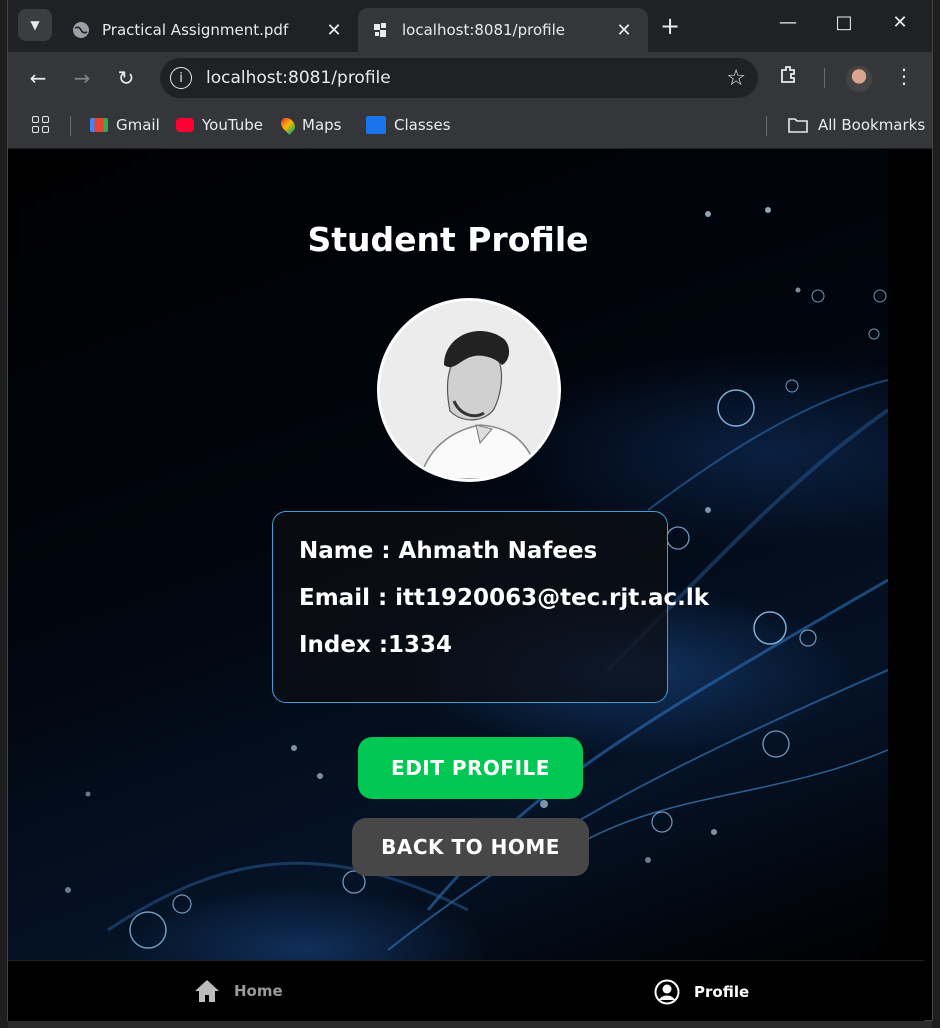 The height and width of the screenshot is (1028, 940). Describe the element at coordinates (4, 514) in the screenshot. I see `background-editor-strip` at that location.